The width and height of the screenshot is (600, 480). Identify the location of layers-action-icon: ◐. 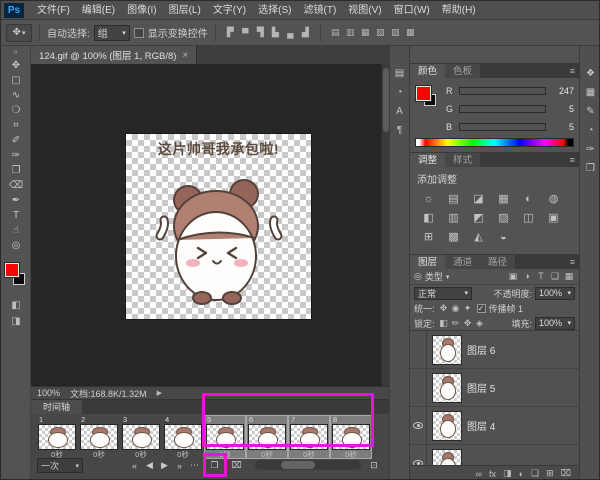
(521, 474).